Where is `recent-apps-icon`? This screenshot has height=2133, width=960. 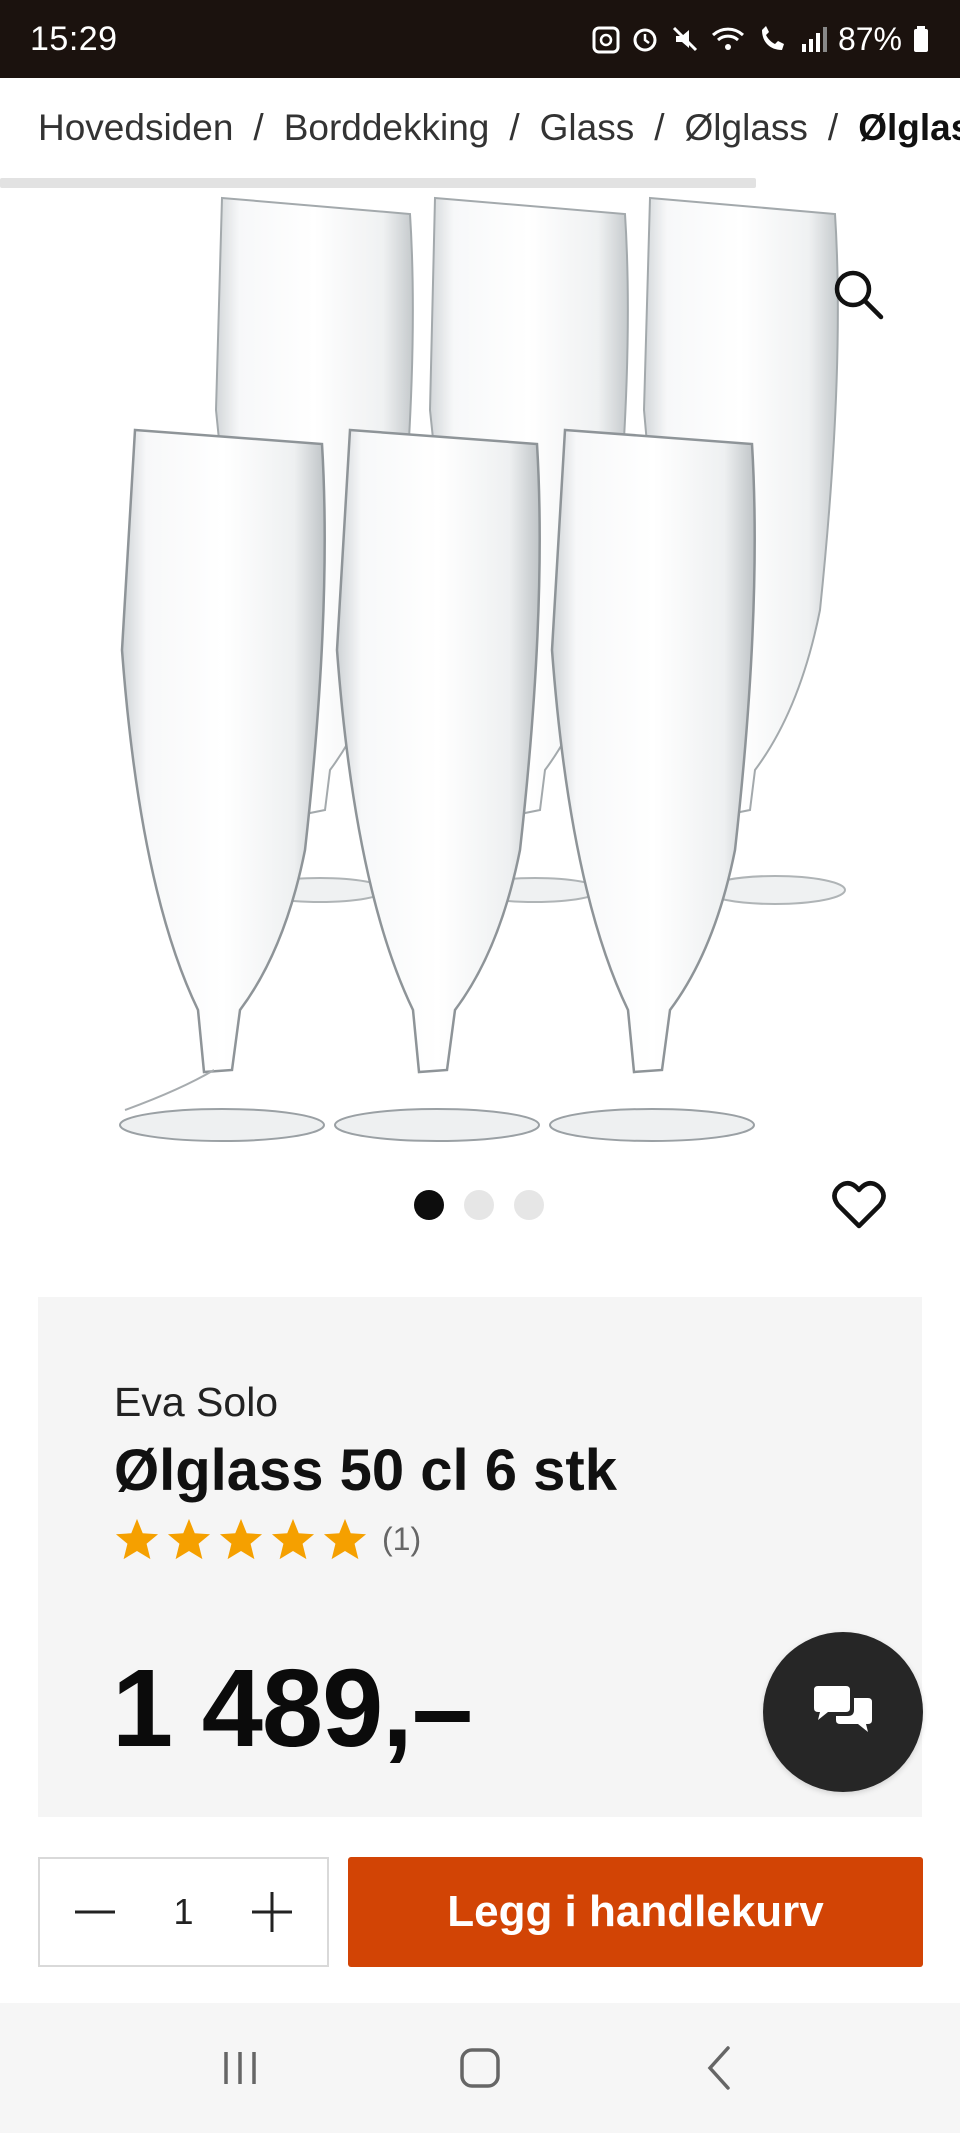
recent-apps-icon is located at coordinates (240, 2068).